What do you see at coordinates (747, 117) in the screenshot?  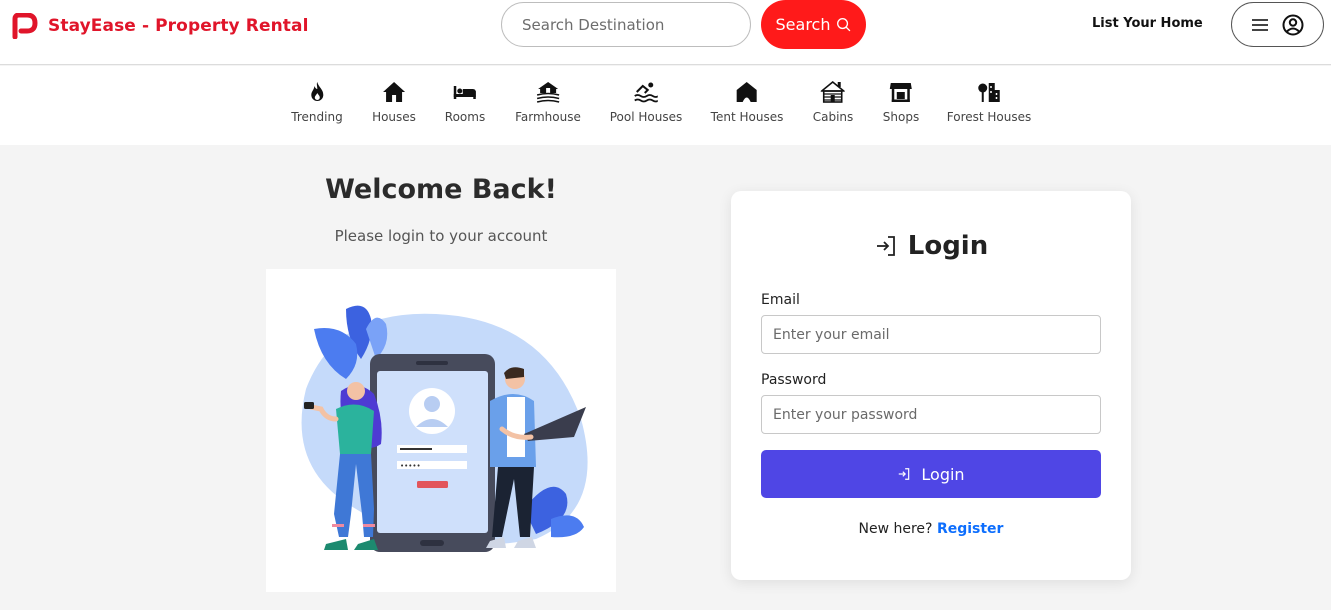 I see `category-label: Tent Houses` at bounding box center [747, 117].